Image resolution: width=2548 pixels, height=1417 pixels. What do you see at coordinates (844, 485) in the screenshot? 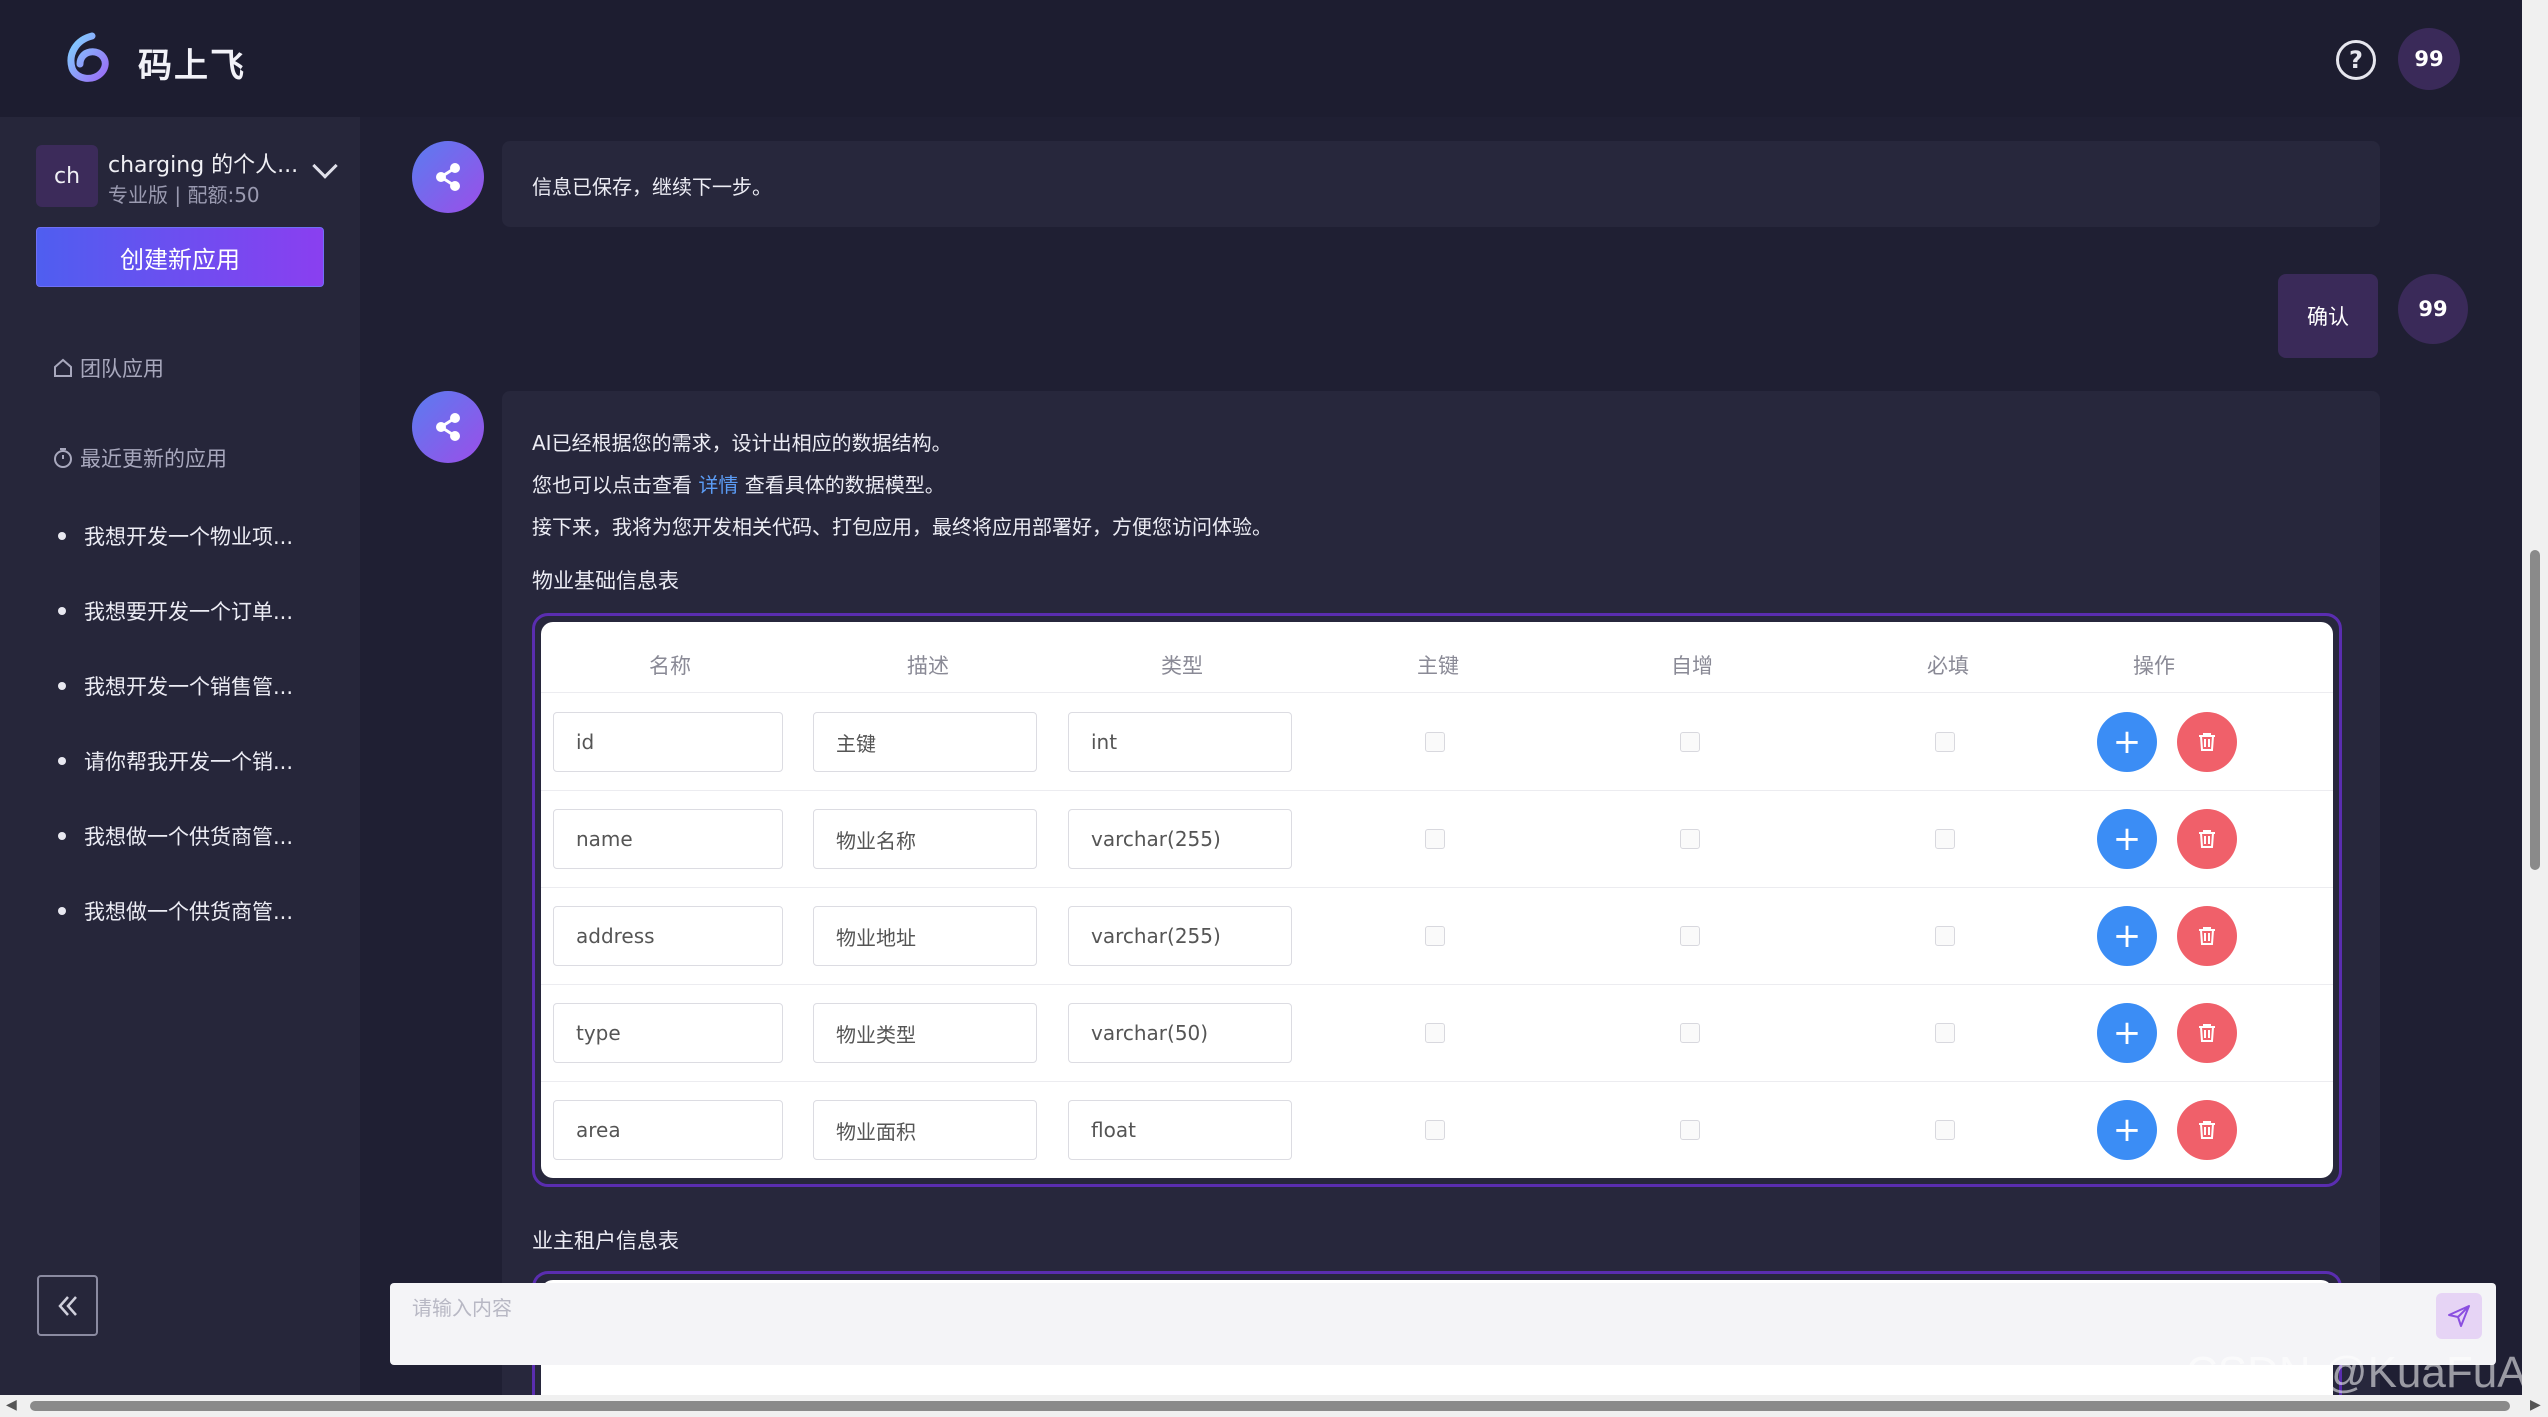
I see `ai-detail-suffix: 查看具体的数据模型。` at bounding box center [844, 485].